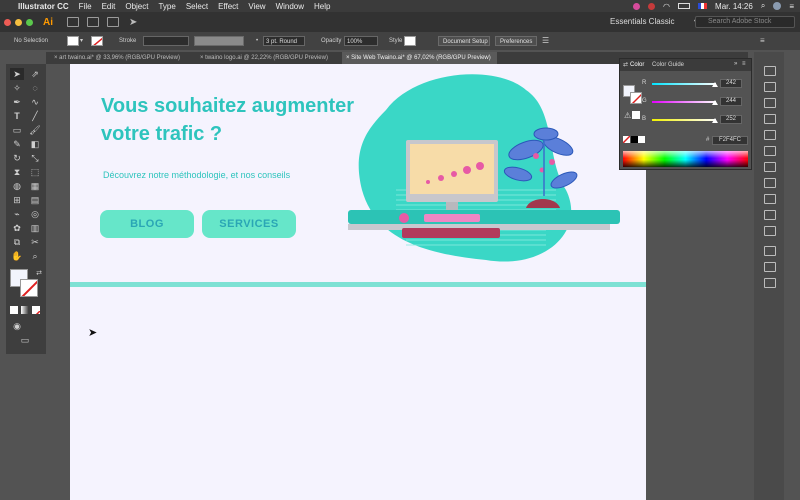 This screenshot has width=800, height=500. I want to click on slider-green: G 244, so click(695, 102).